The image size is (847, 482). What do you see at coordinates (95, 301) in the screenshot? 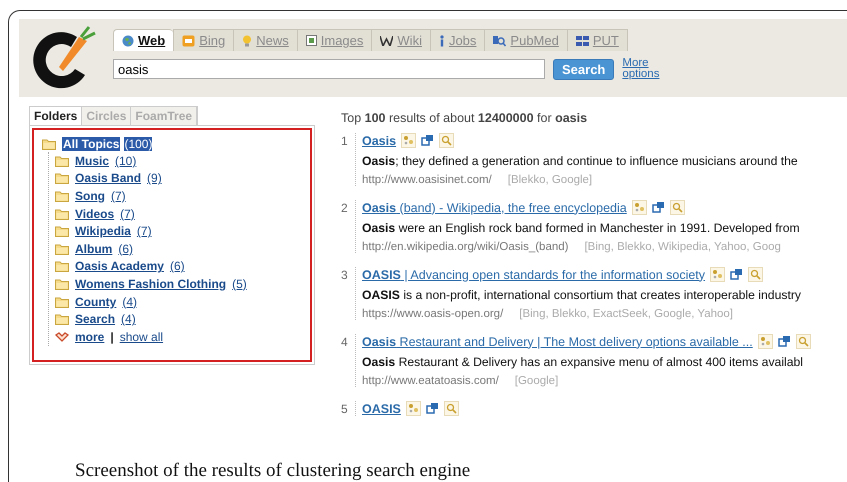
I see `tree-item: County` at bounding box center [95, 301].